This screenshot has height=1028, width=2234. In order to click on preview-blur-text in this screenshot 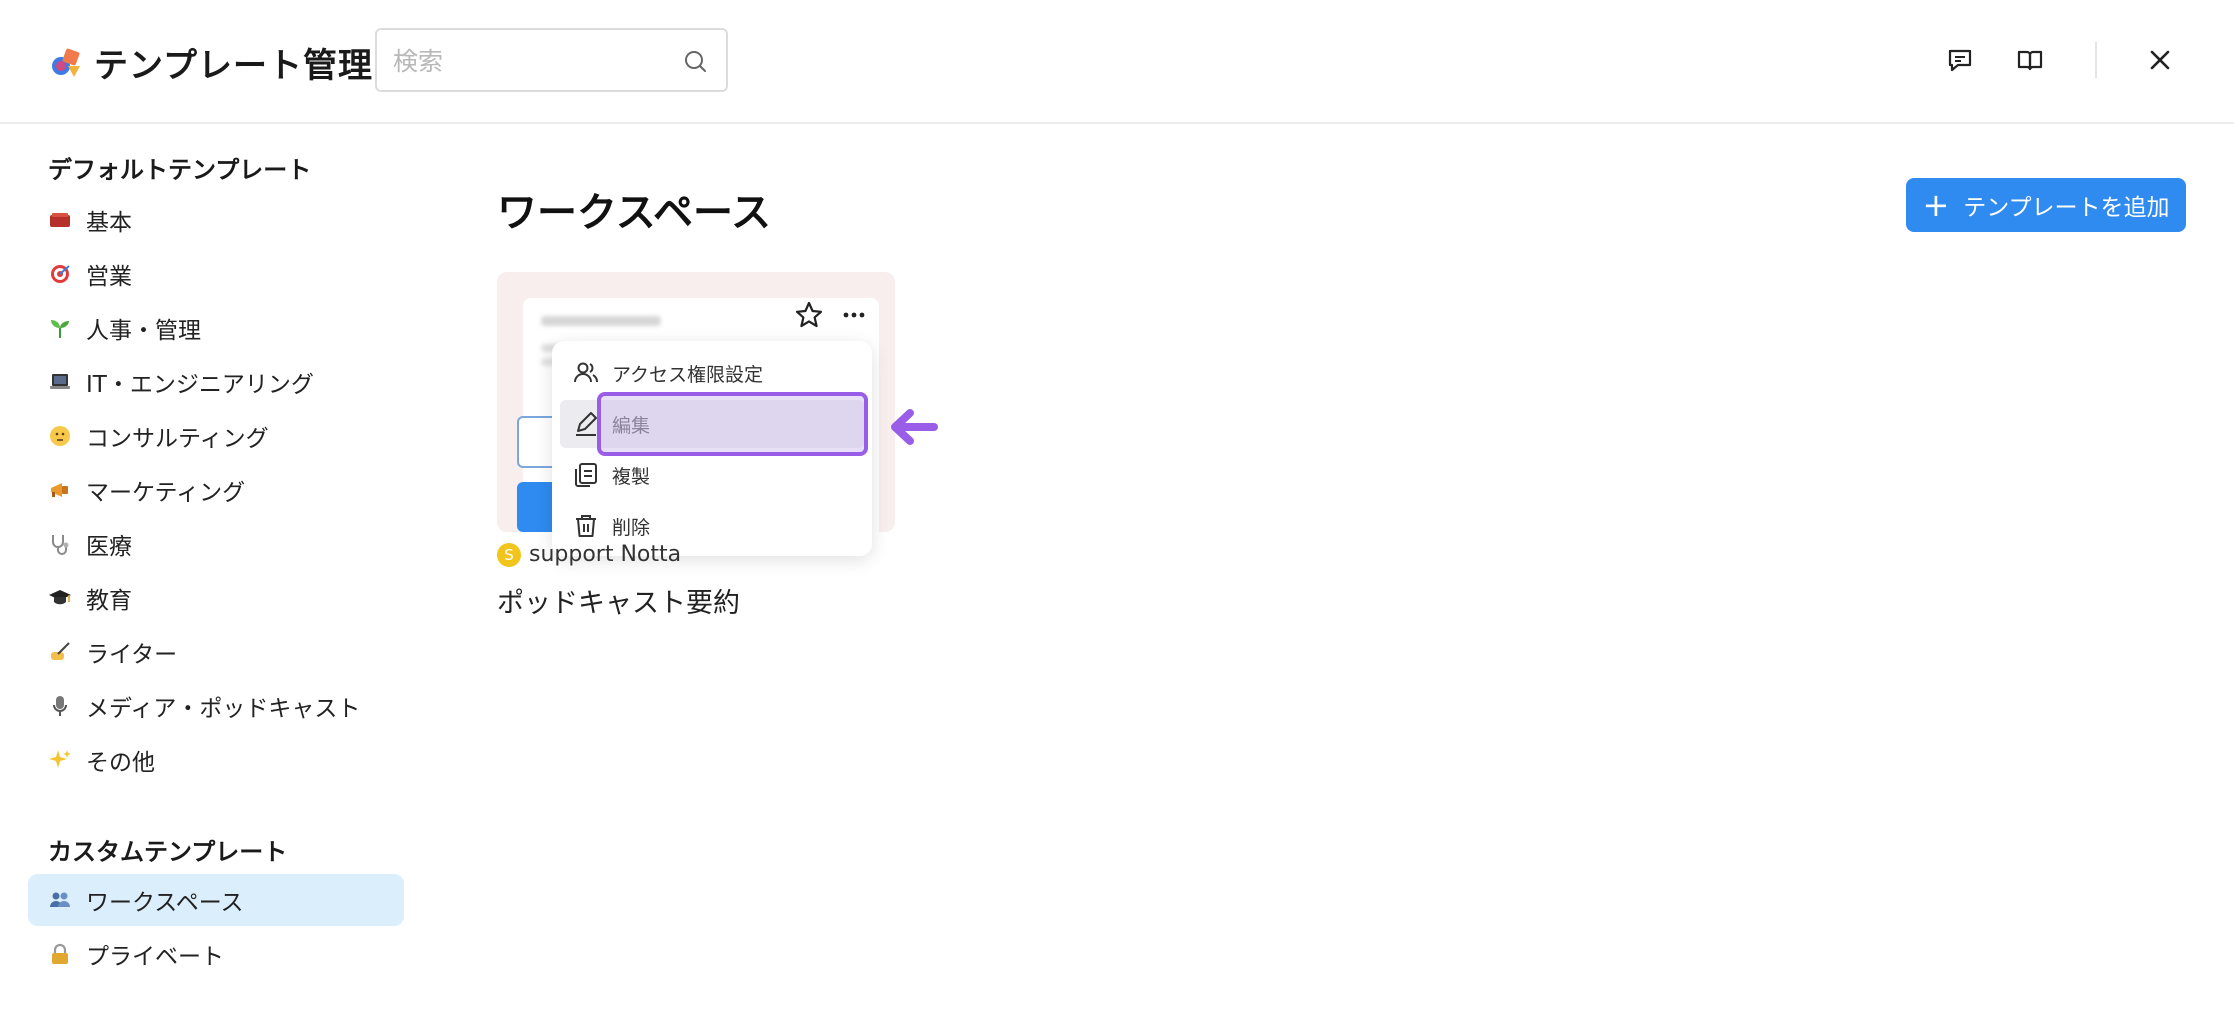, I will do `click(601, 321)`.